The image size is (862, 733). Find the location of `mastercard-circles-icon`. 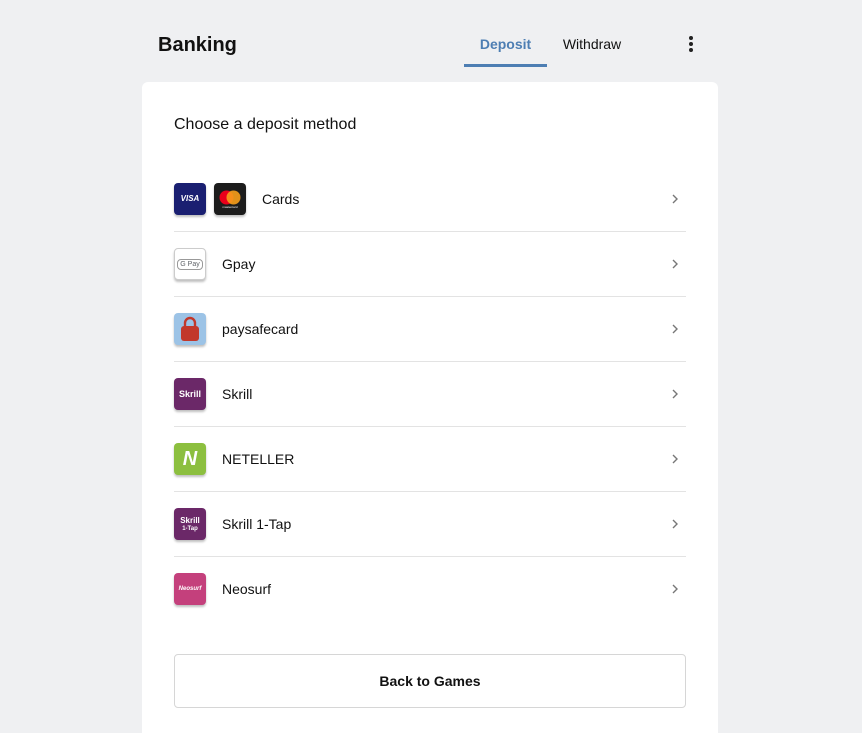

mastercard-circles-icon is located at coordinates (230, 197).